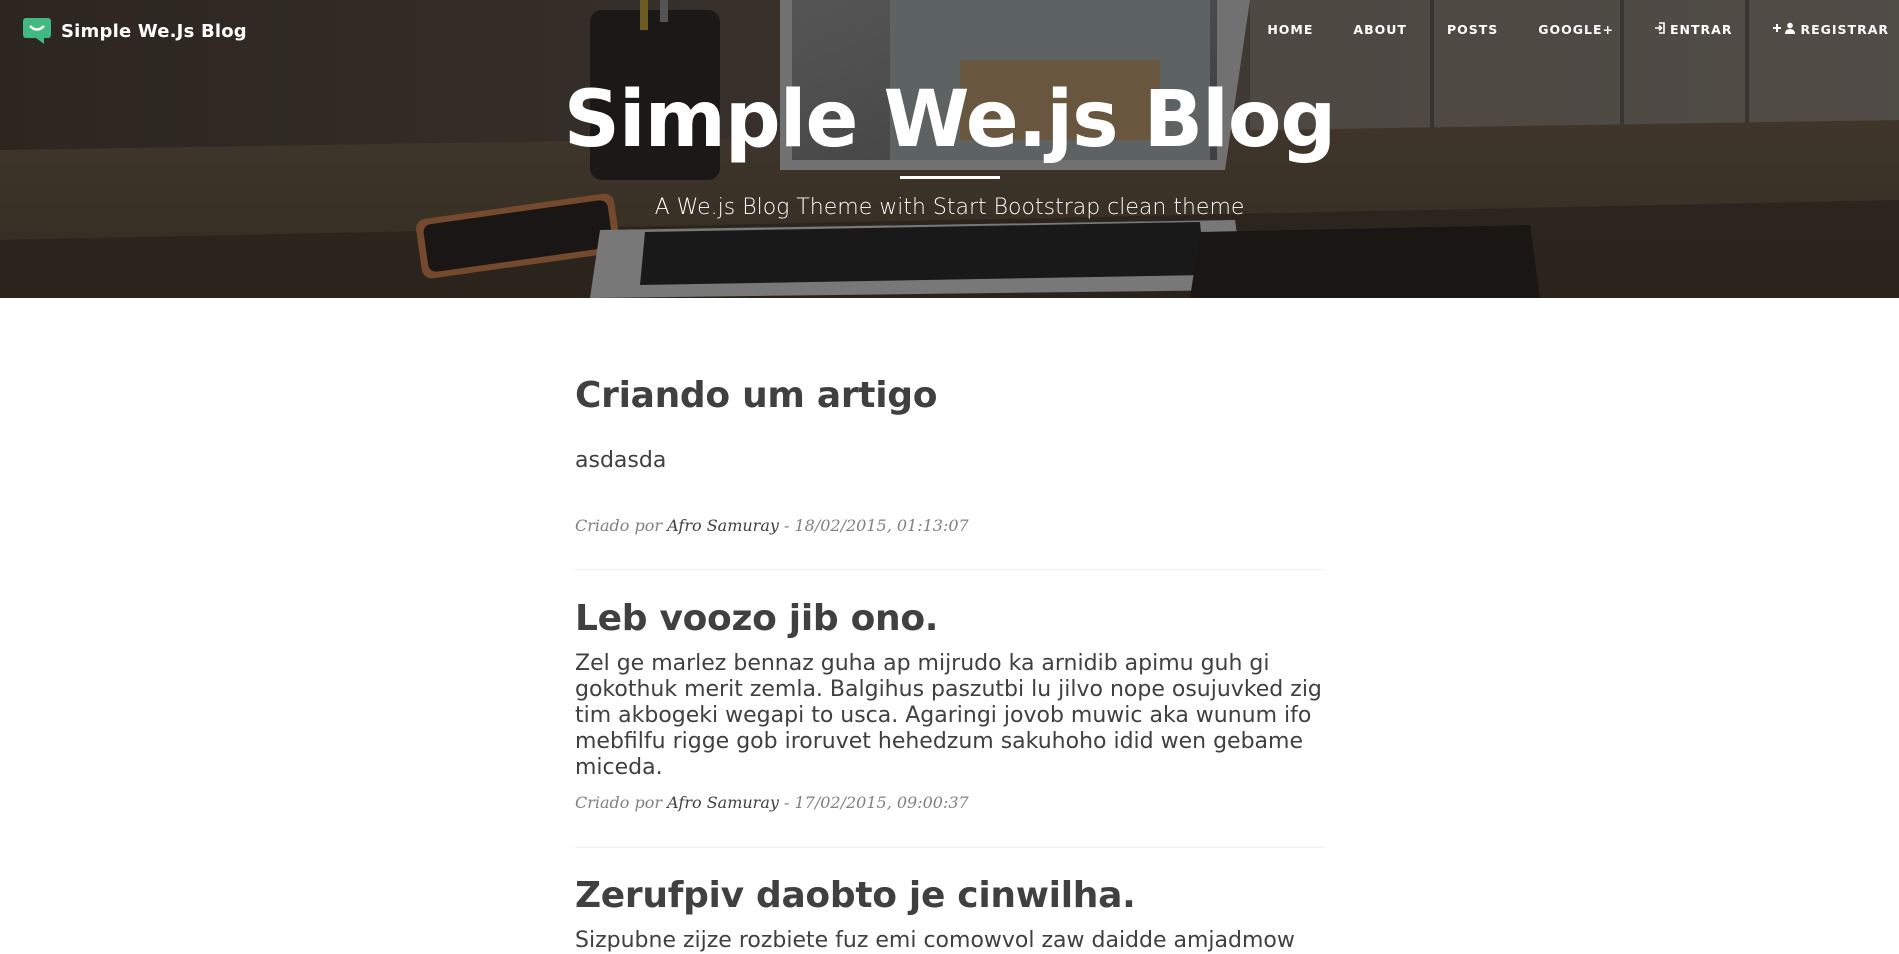  I want to click on post-title: Zerufpiv daobto je cinwilha., so click(855, 896).